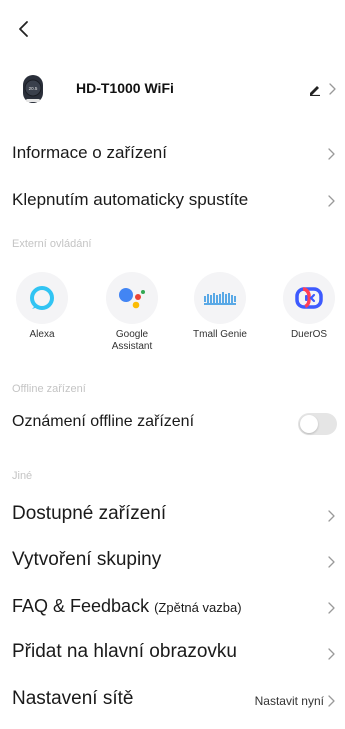  Describe the element at coordinates (172, 700) in the screenshot. I see `row-network-settings: Nastavení sítě Nastavit nyní` at that location.